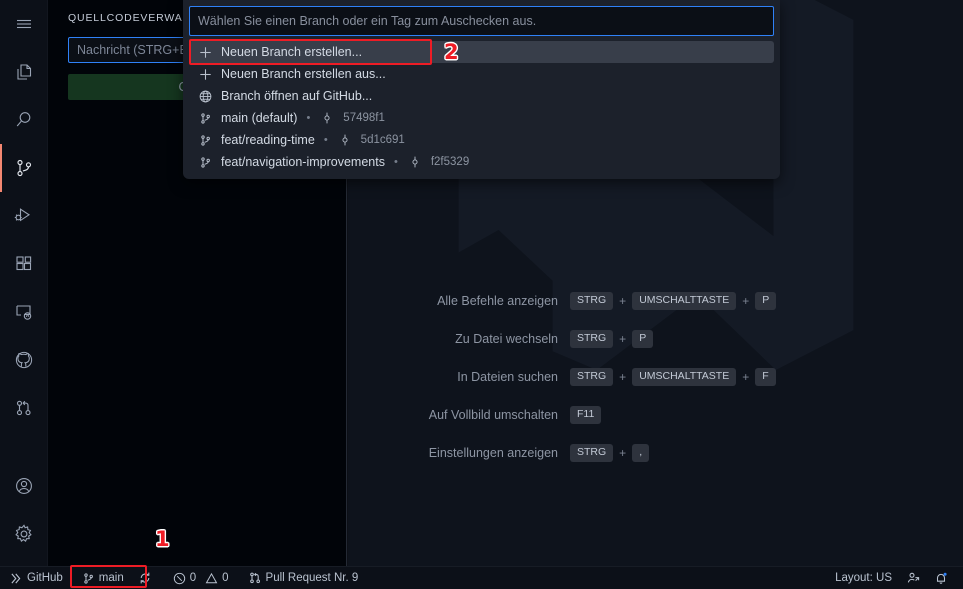 The width and height of the screenshot is (963, 589). I want to click on status-pull-request-label: Pull Request Nr. 9, so click(312, 578).